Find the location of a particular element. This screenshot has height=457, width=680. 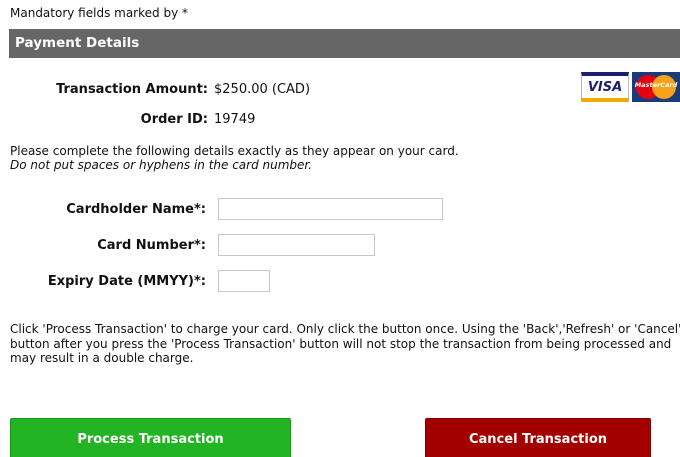

mandatory-fields-note: Mandatory fields marked by * is located at coordinates (99, 13).